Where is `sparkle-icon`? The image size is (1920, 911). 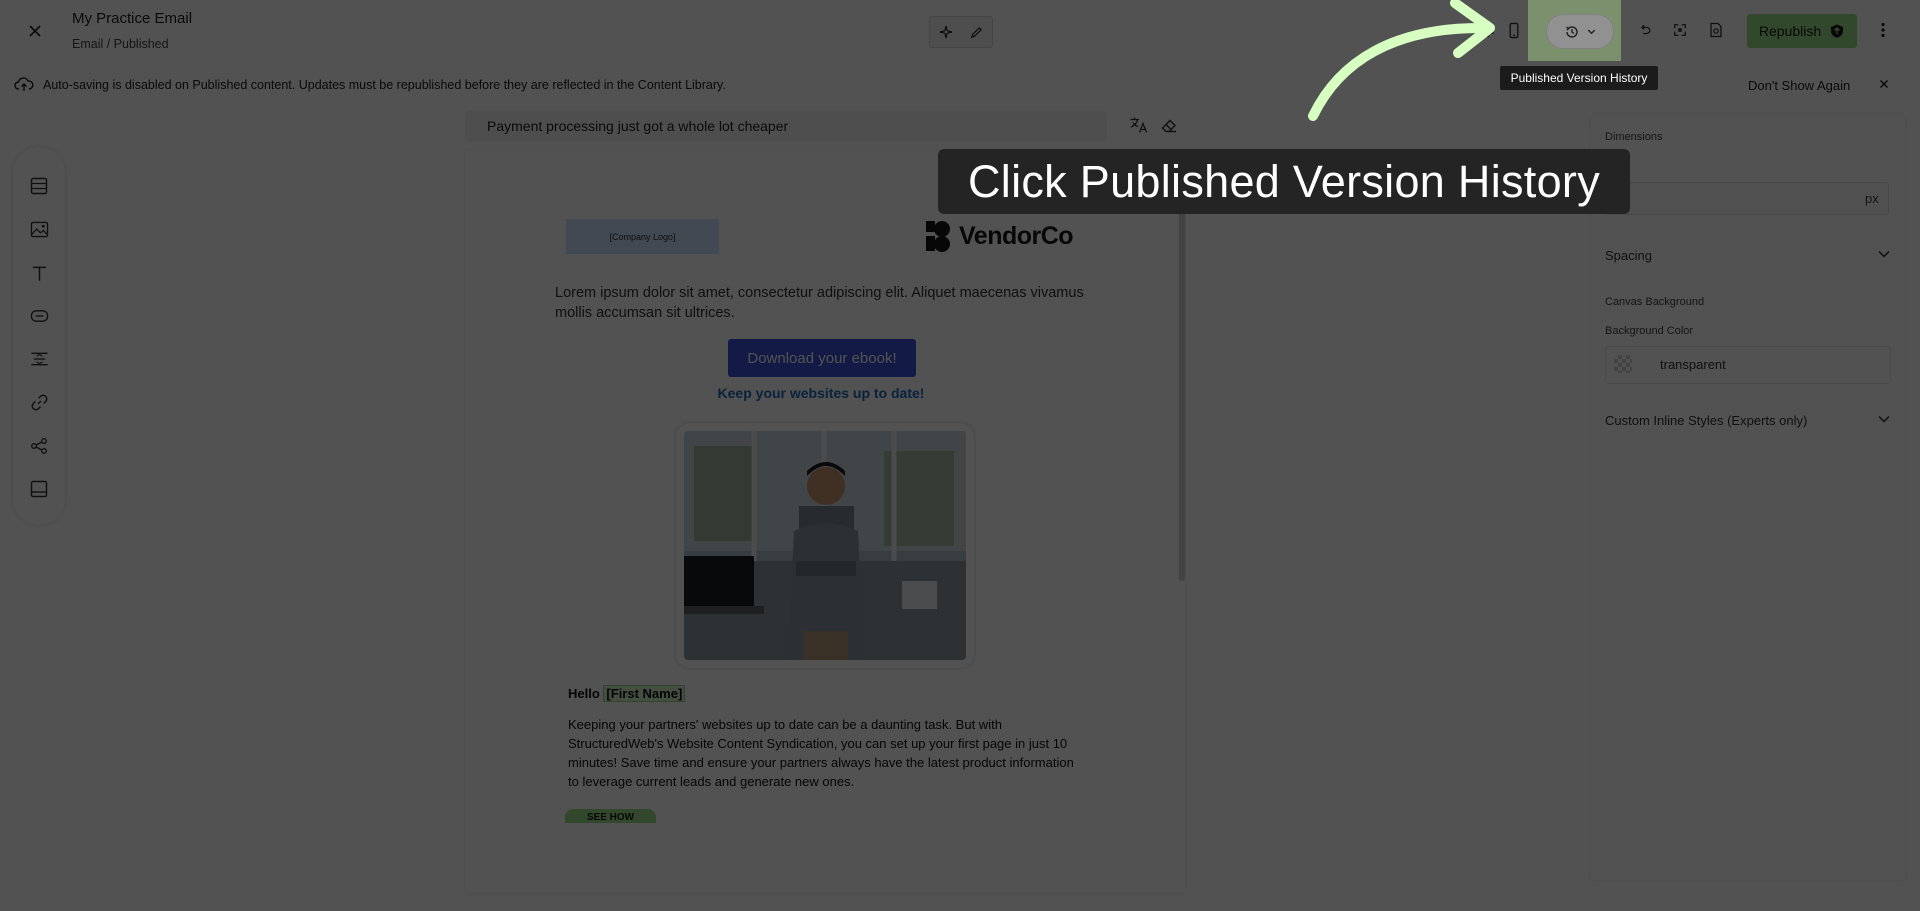
sparkle-icon is located at coordinates (945, 32).